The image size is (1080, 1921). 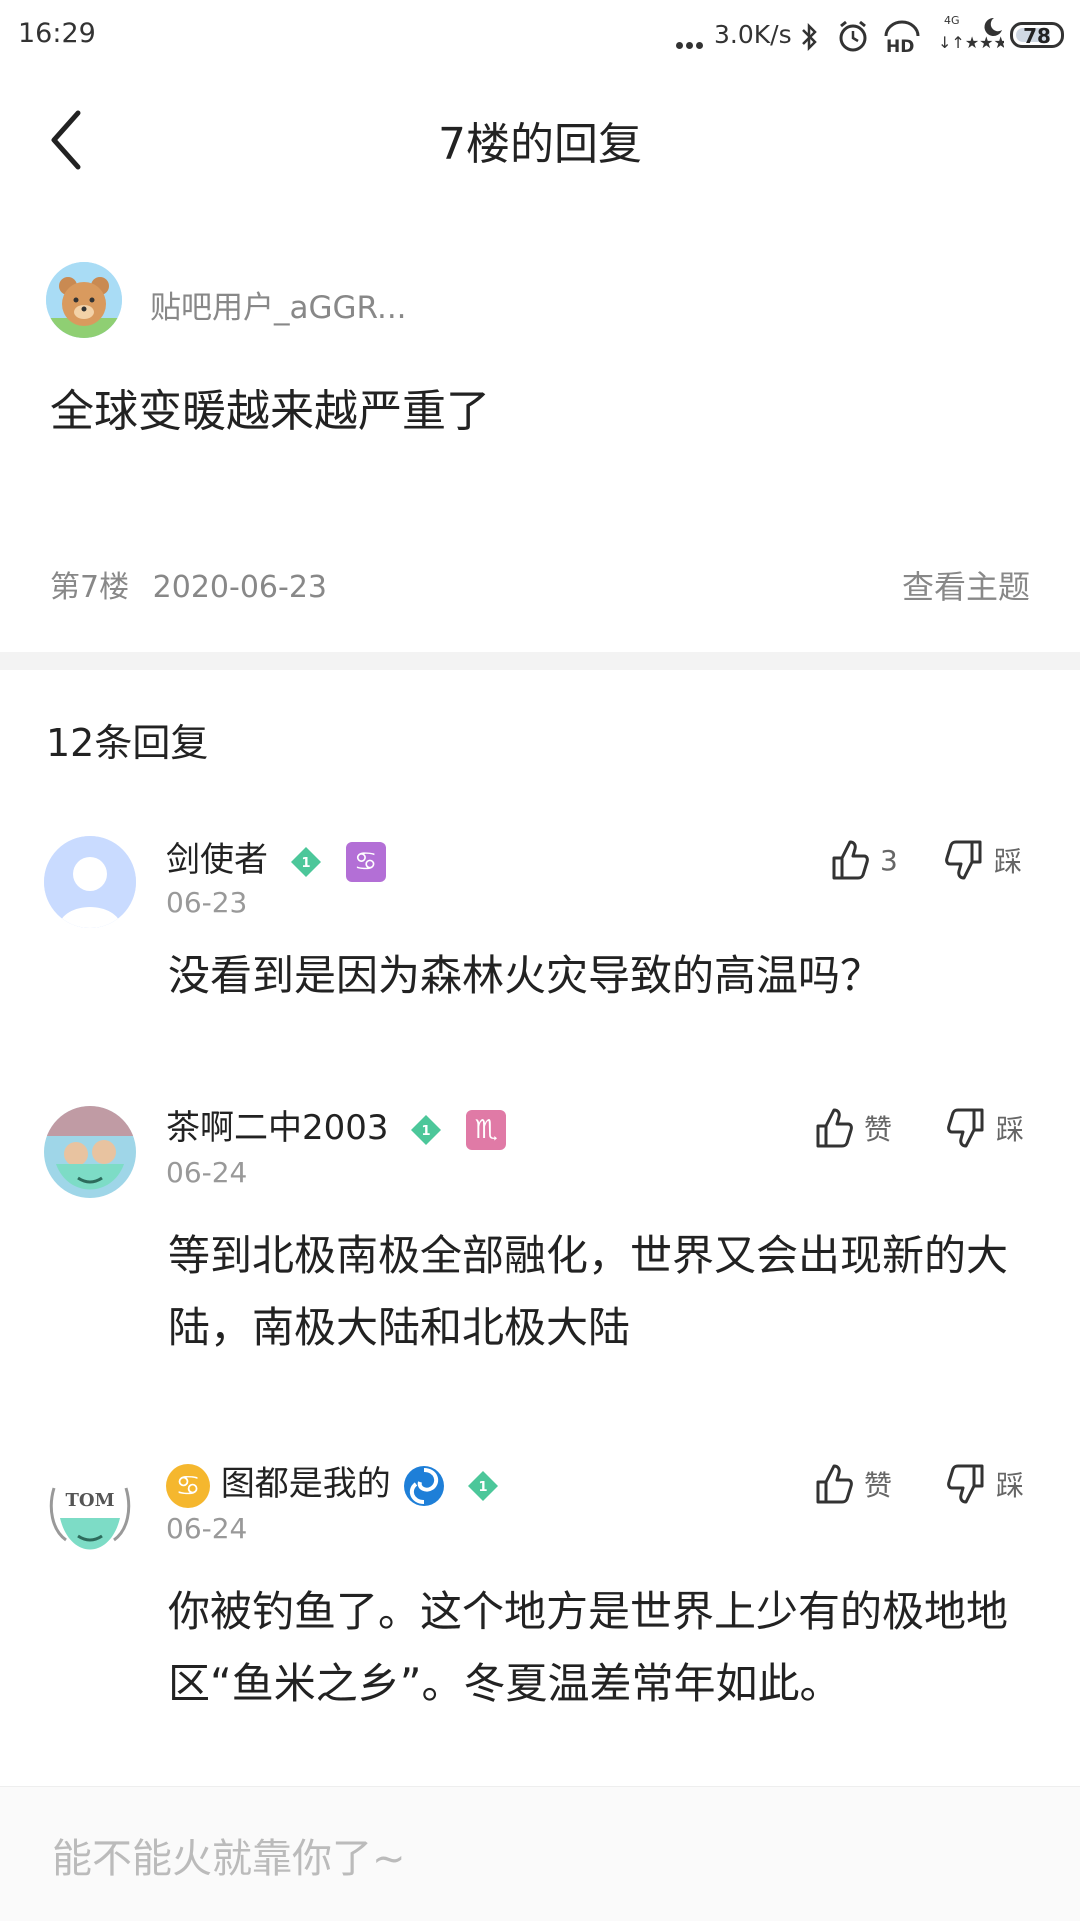 What do you see at coordinates (277, 1128) in the screenshot?
I see `reply-username: 茶啊二中2003` at bounding box center [277, 1128].